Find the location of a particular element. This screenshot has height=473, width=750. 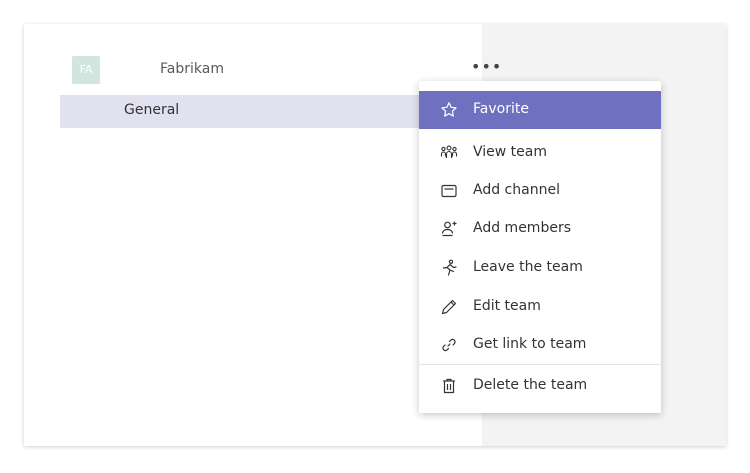

menu-item-get-link: Get link to team is located at coordinates (540, 345).